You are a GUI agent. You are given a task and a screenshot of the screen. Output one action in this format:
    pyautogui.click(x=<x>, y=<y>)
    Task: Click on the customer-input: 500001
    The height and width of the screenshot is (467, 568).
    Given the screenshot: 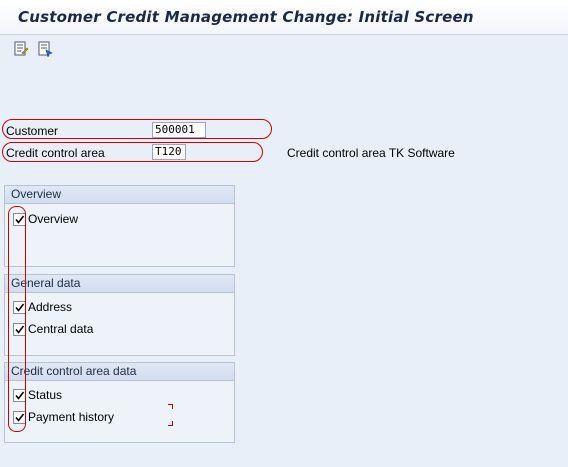 What is the action you would take?
    pyautogui.click(x=179, y=130)
    